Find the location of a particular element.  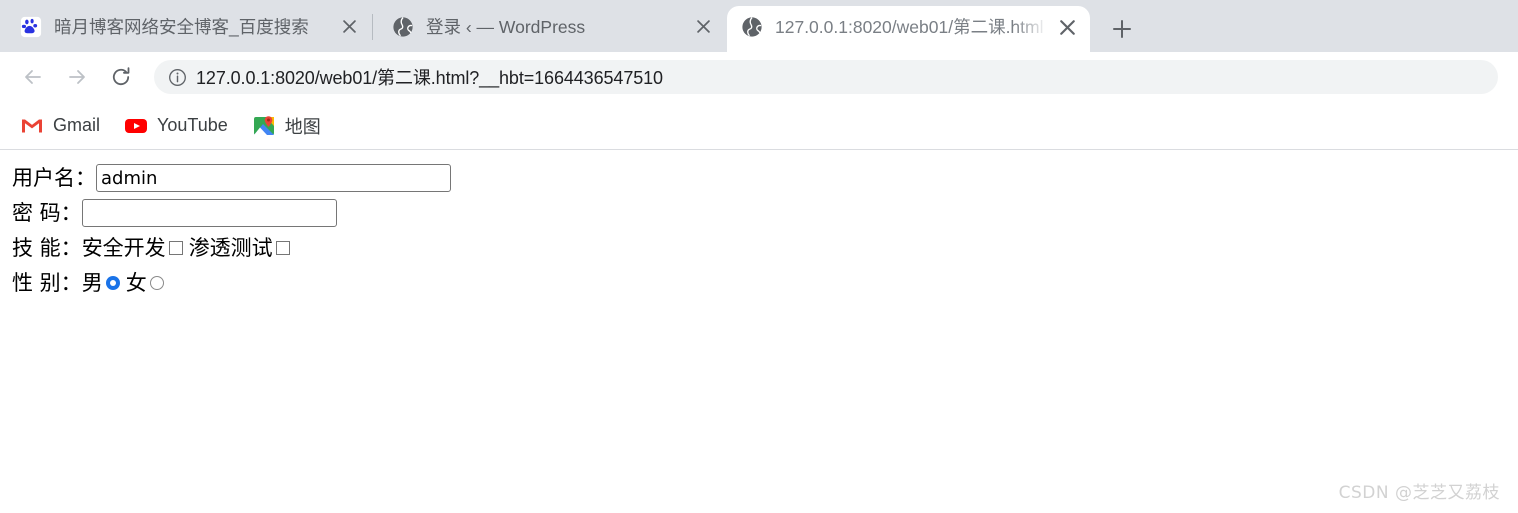

form-row-skills: 技 能： 安全开发 渗透测试 is located at coordinates (765, 248).